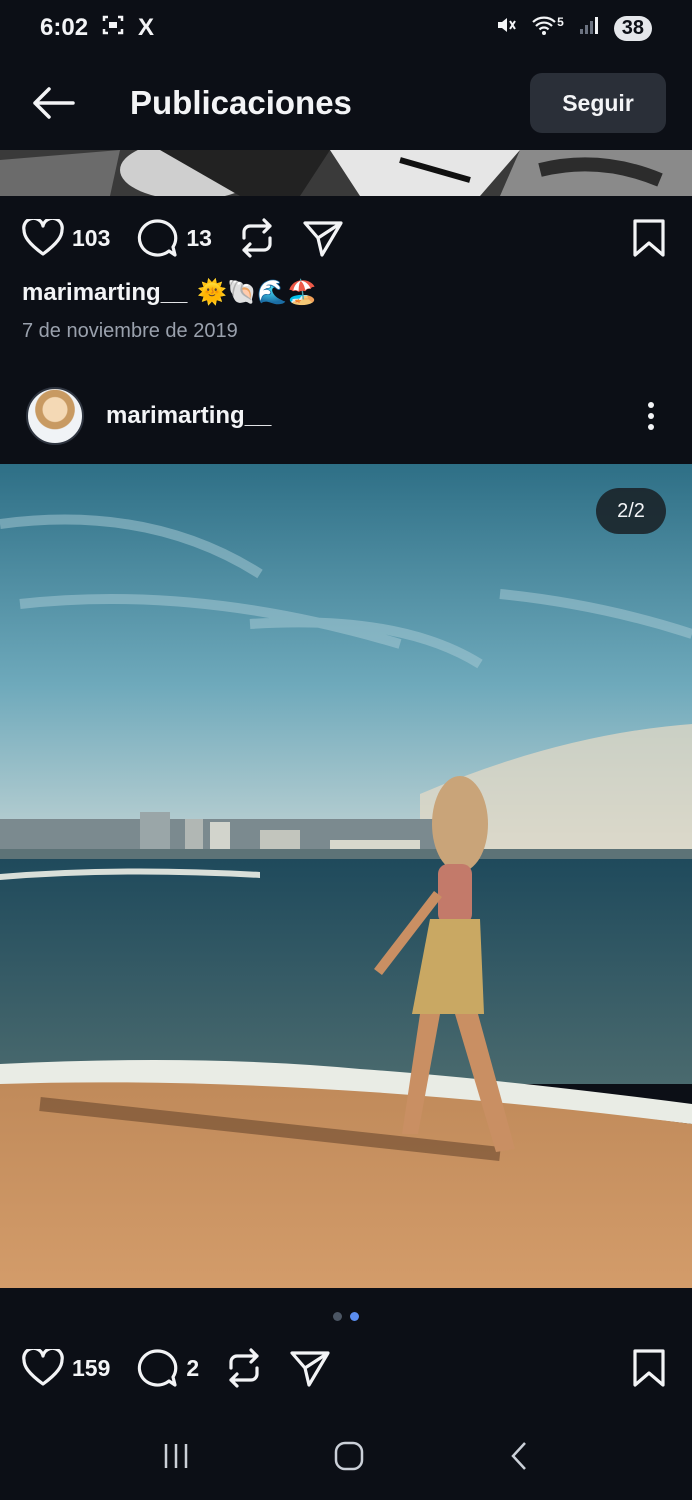  I want to click on like-count: 159, so click(91, 1367).